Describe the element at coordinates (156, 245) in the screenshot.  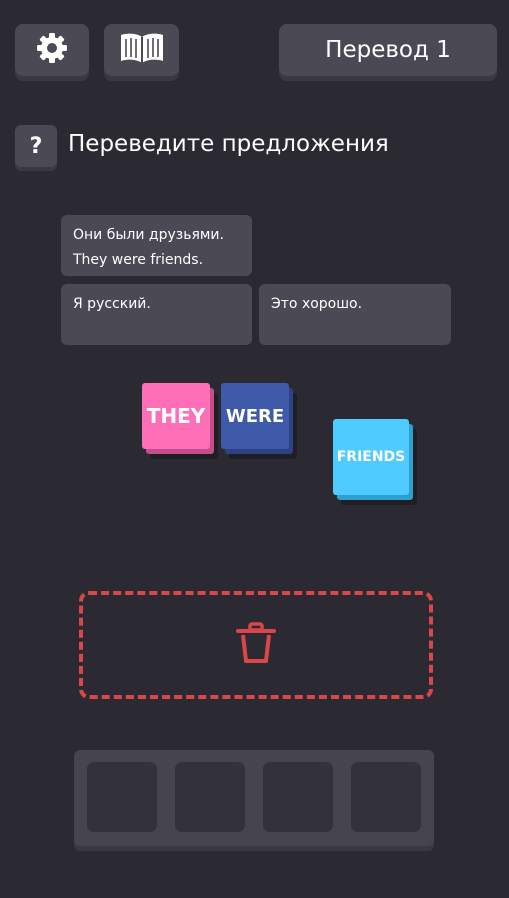
I see `sentence-card: Они были друзьями. They were friends.` at that location.